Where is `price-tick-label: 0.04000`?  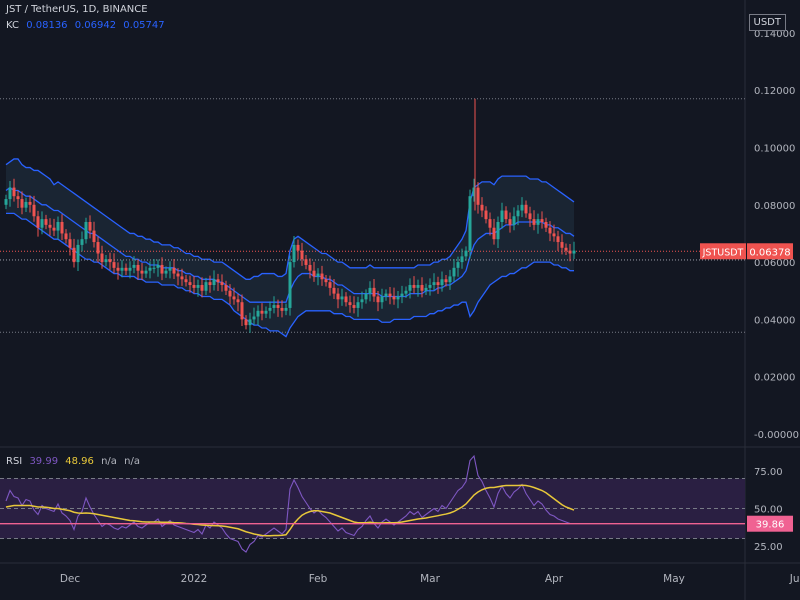 price-tick-label: 0.04000 is located at coordinates (774, 320).